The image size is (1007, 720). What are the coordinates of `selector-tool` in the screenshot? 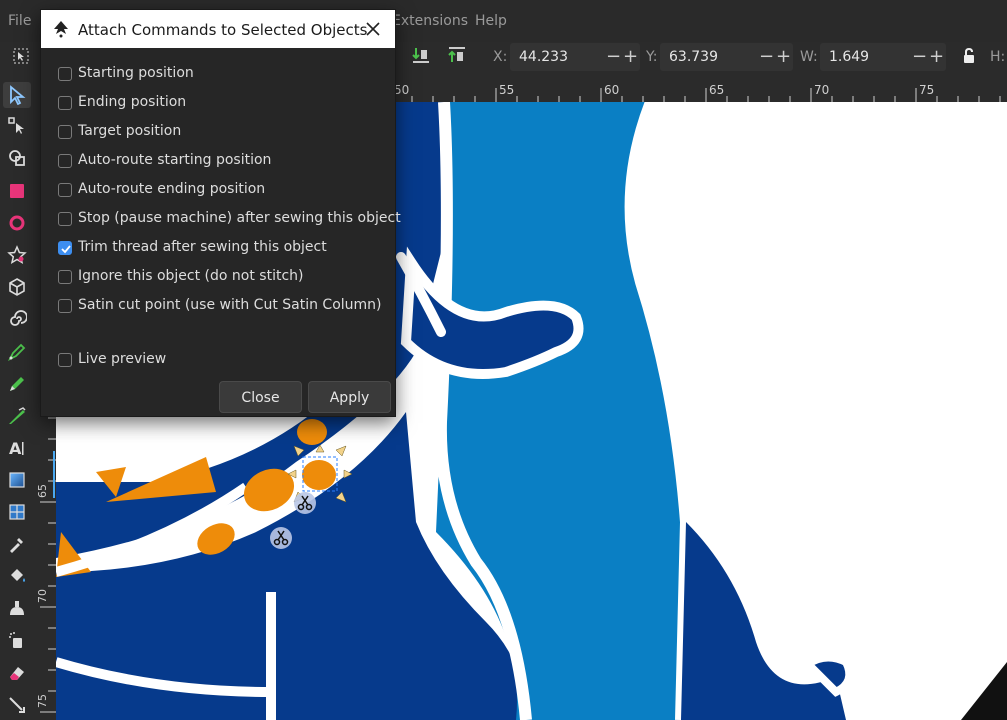 It's located at (17, 95).